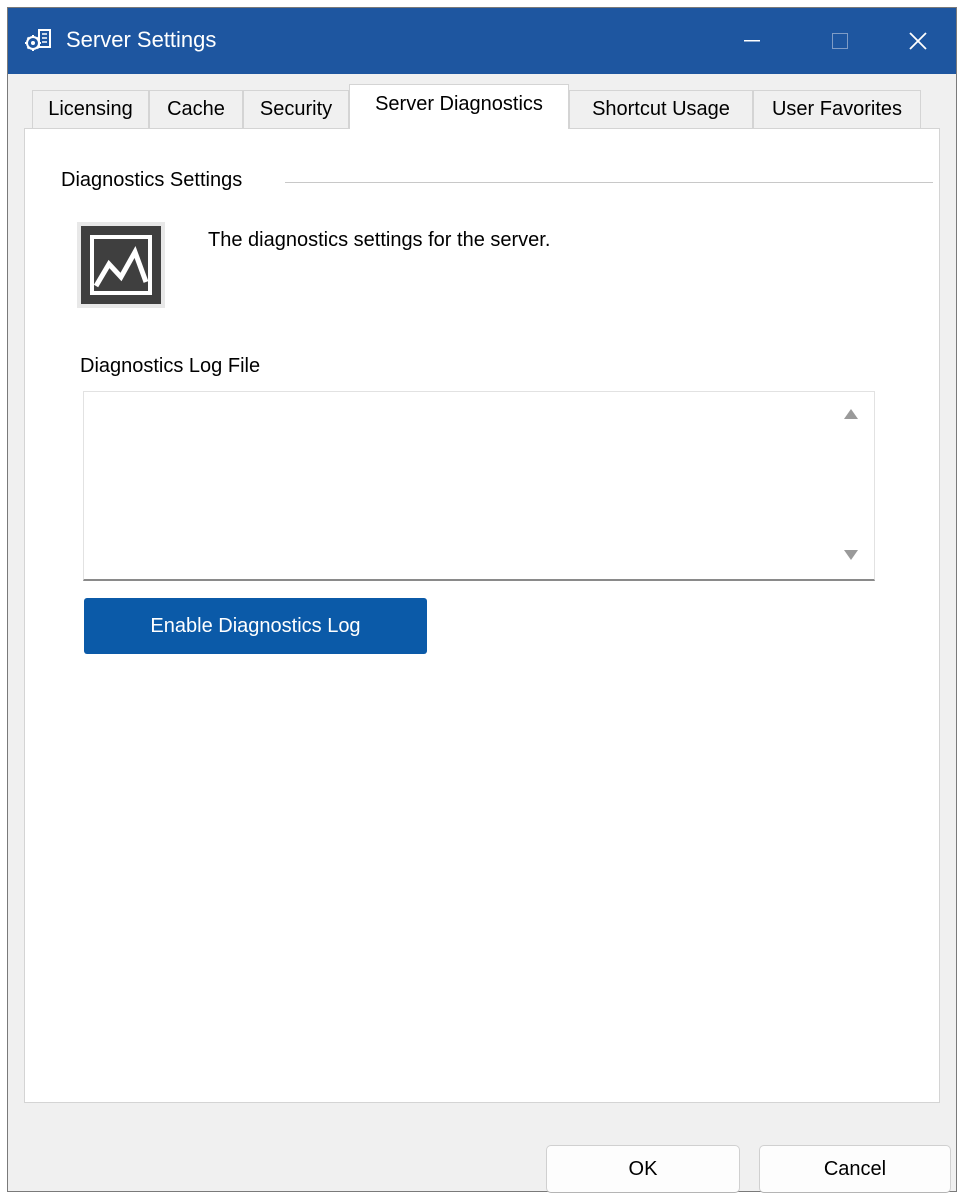 Image resolution: width=964 pixels, height=1199 pixels. I want to click on log-file-label: Diagnostics Log File, so click(170, 366).